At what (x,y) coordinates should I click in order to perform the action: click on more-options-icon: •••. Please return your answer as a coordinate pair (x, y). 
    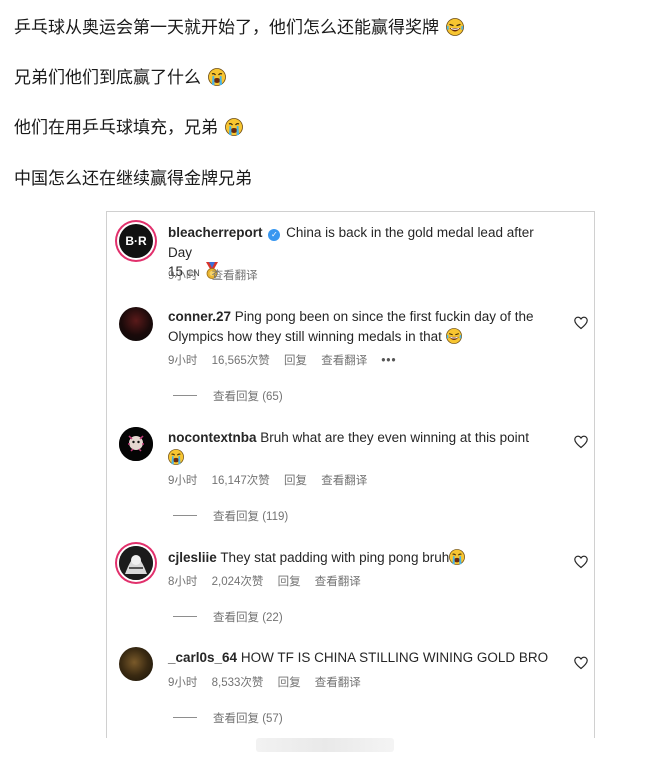
    Looking at the image, I should click on (388, 361).